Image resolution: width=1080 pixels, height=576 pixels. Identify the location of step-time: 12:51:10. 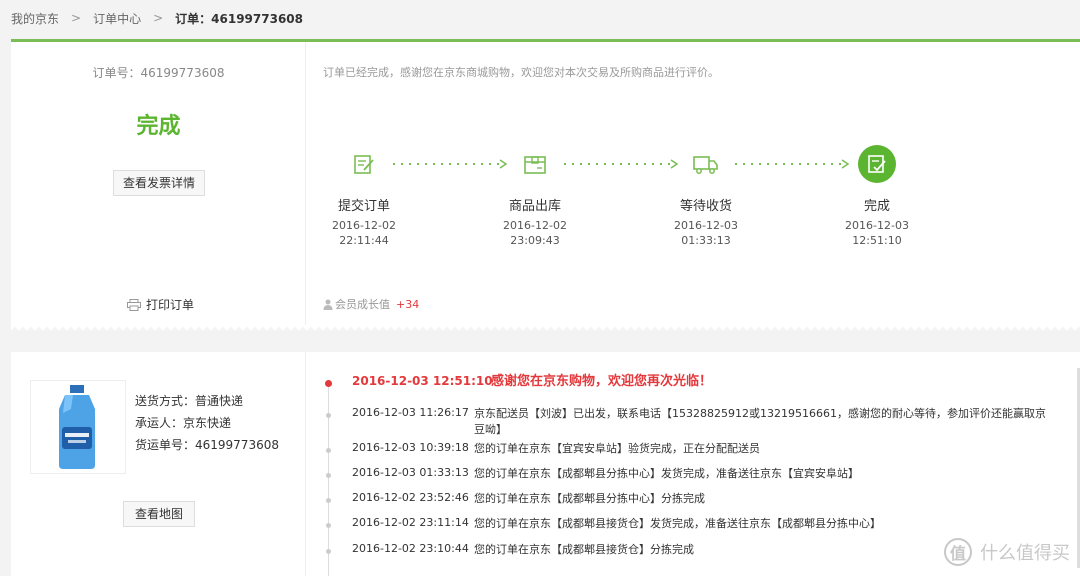
(877, 240).